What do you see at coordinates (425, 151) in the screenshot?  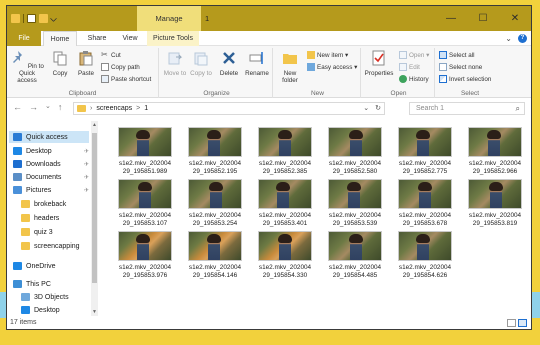 I see `file-item: s1e2.mkv_202004 29_195852.775` at bounding box center [425, 151].